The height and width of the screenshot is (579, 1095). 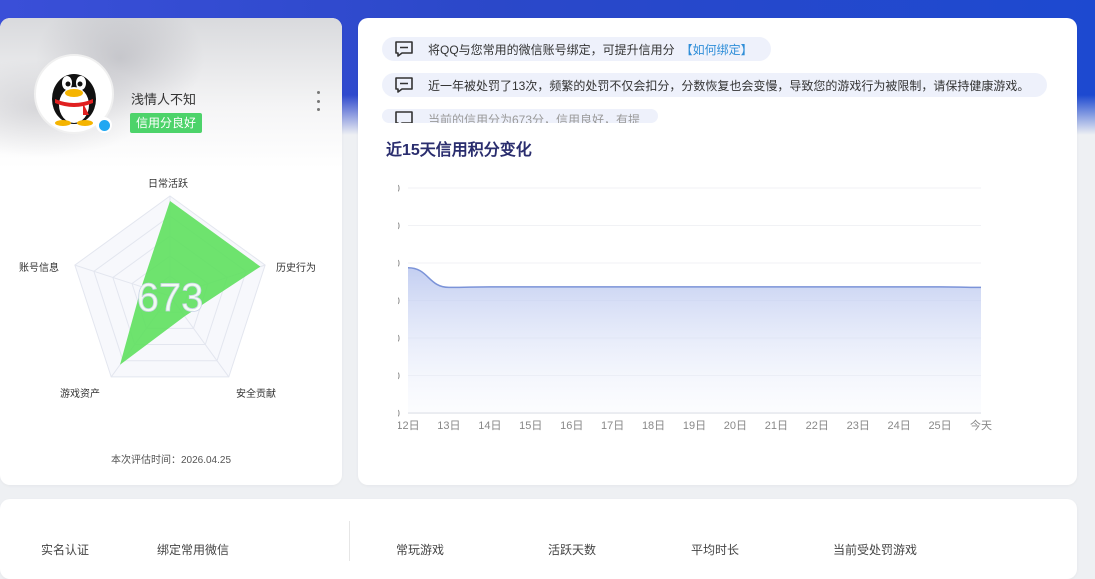 What do you see at coordinates (694, 277) in the screenshot?
I see `chart-series-line` at bounding box center [694, 277].